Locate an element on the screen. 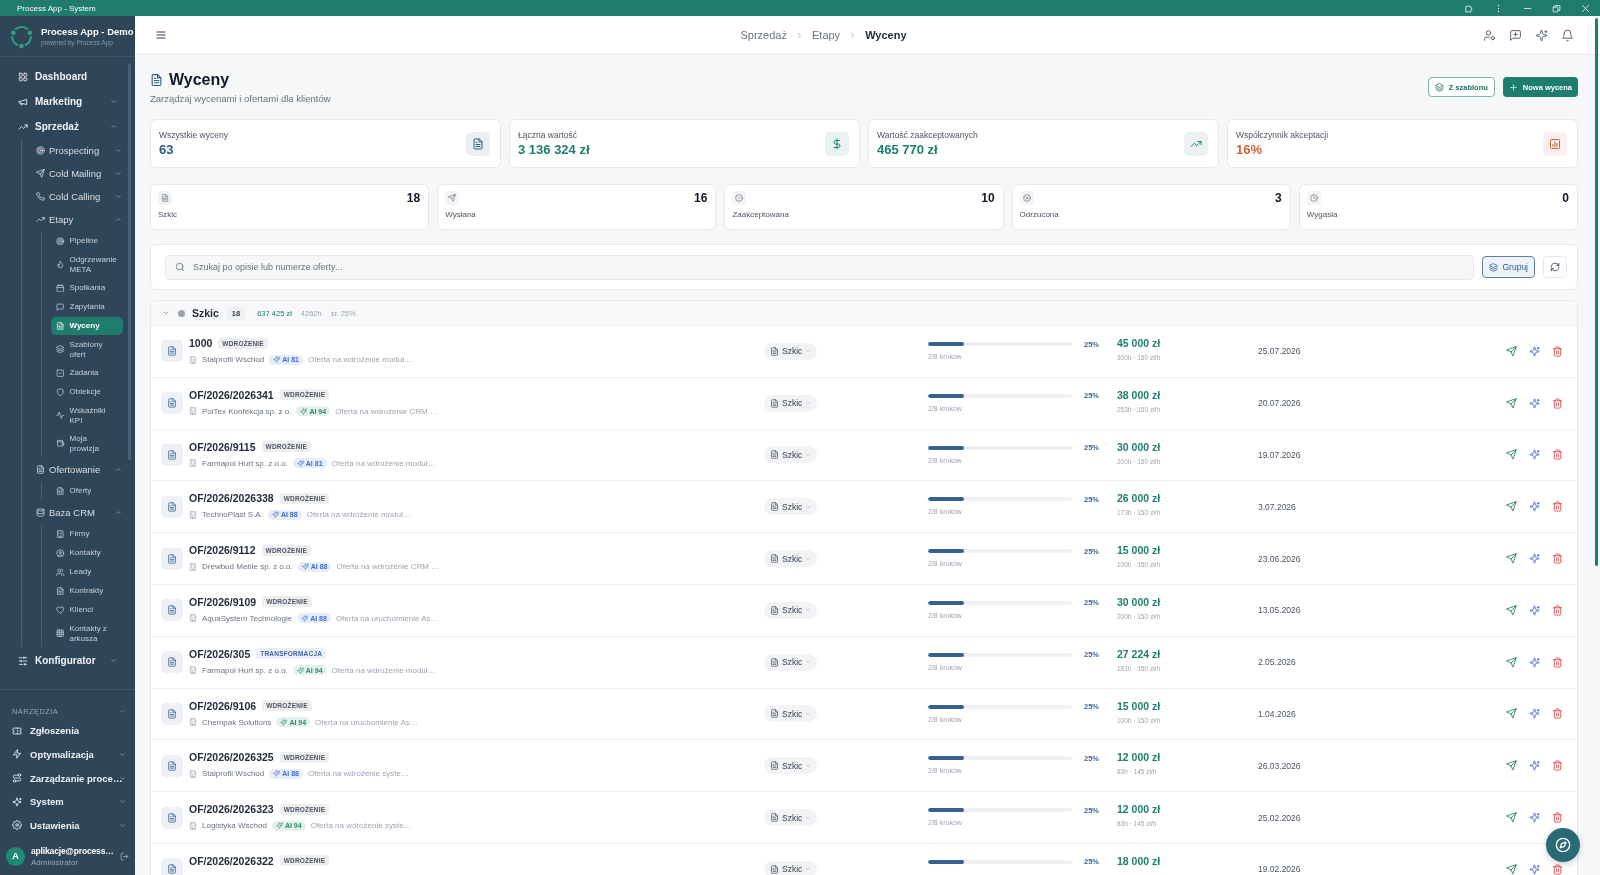 Image resolution: width=1600 pixels, height=875 pixels. breadcrumb-link: Etapy is located at coordinates (826, 35).